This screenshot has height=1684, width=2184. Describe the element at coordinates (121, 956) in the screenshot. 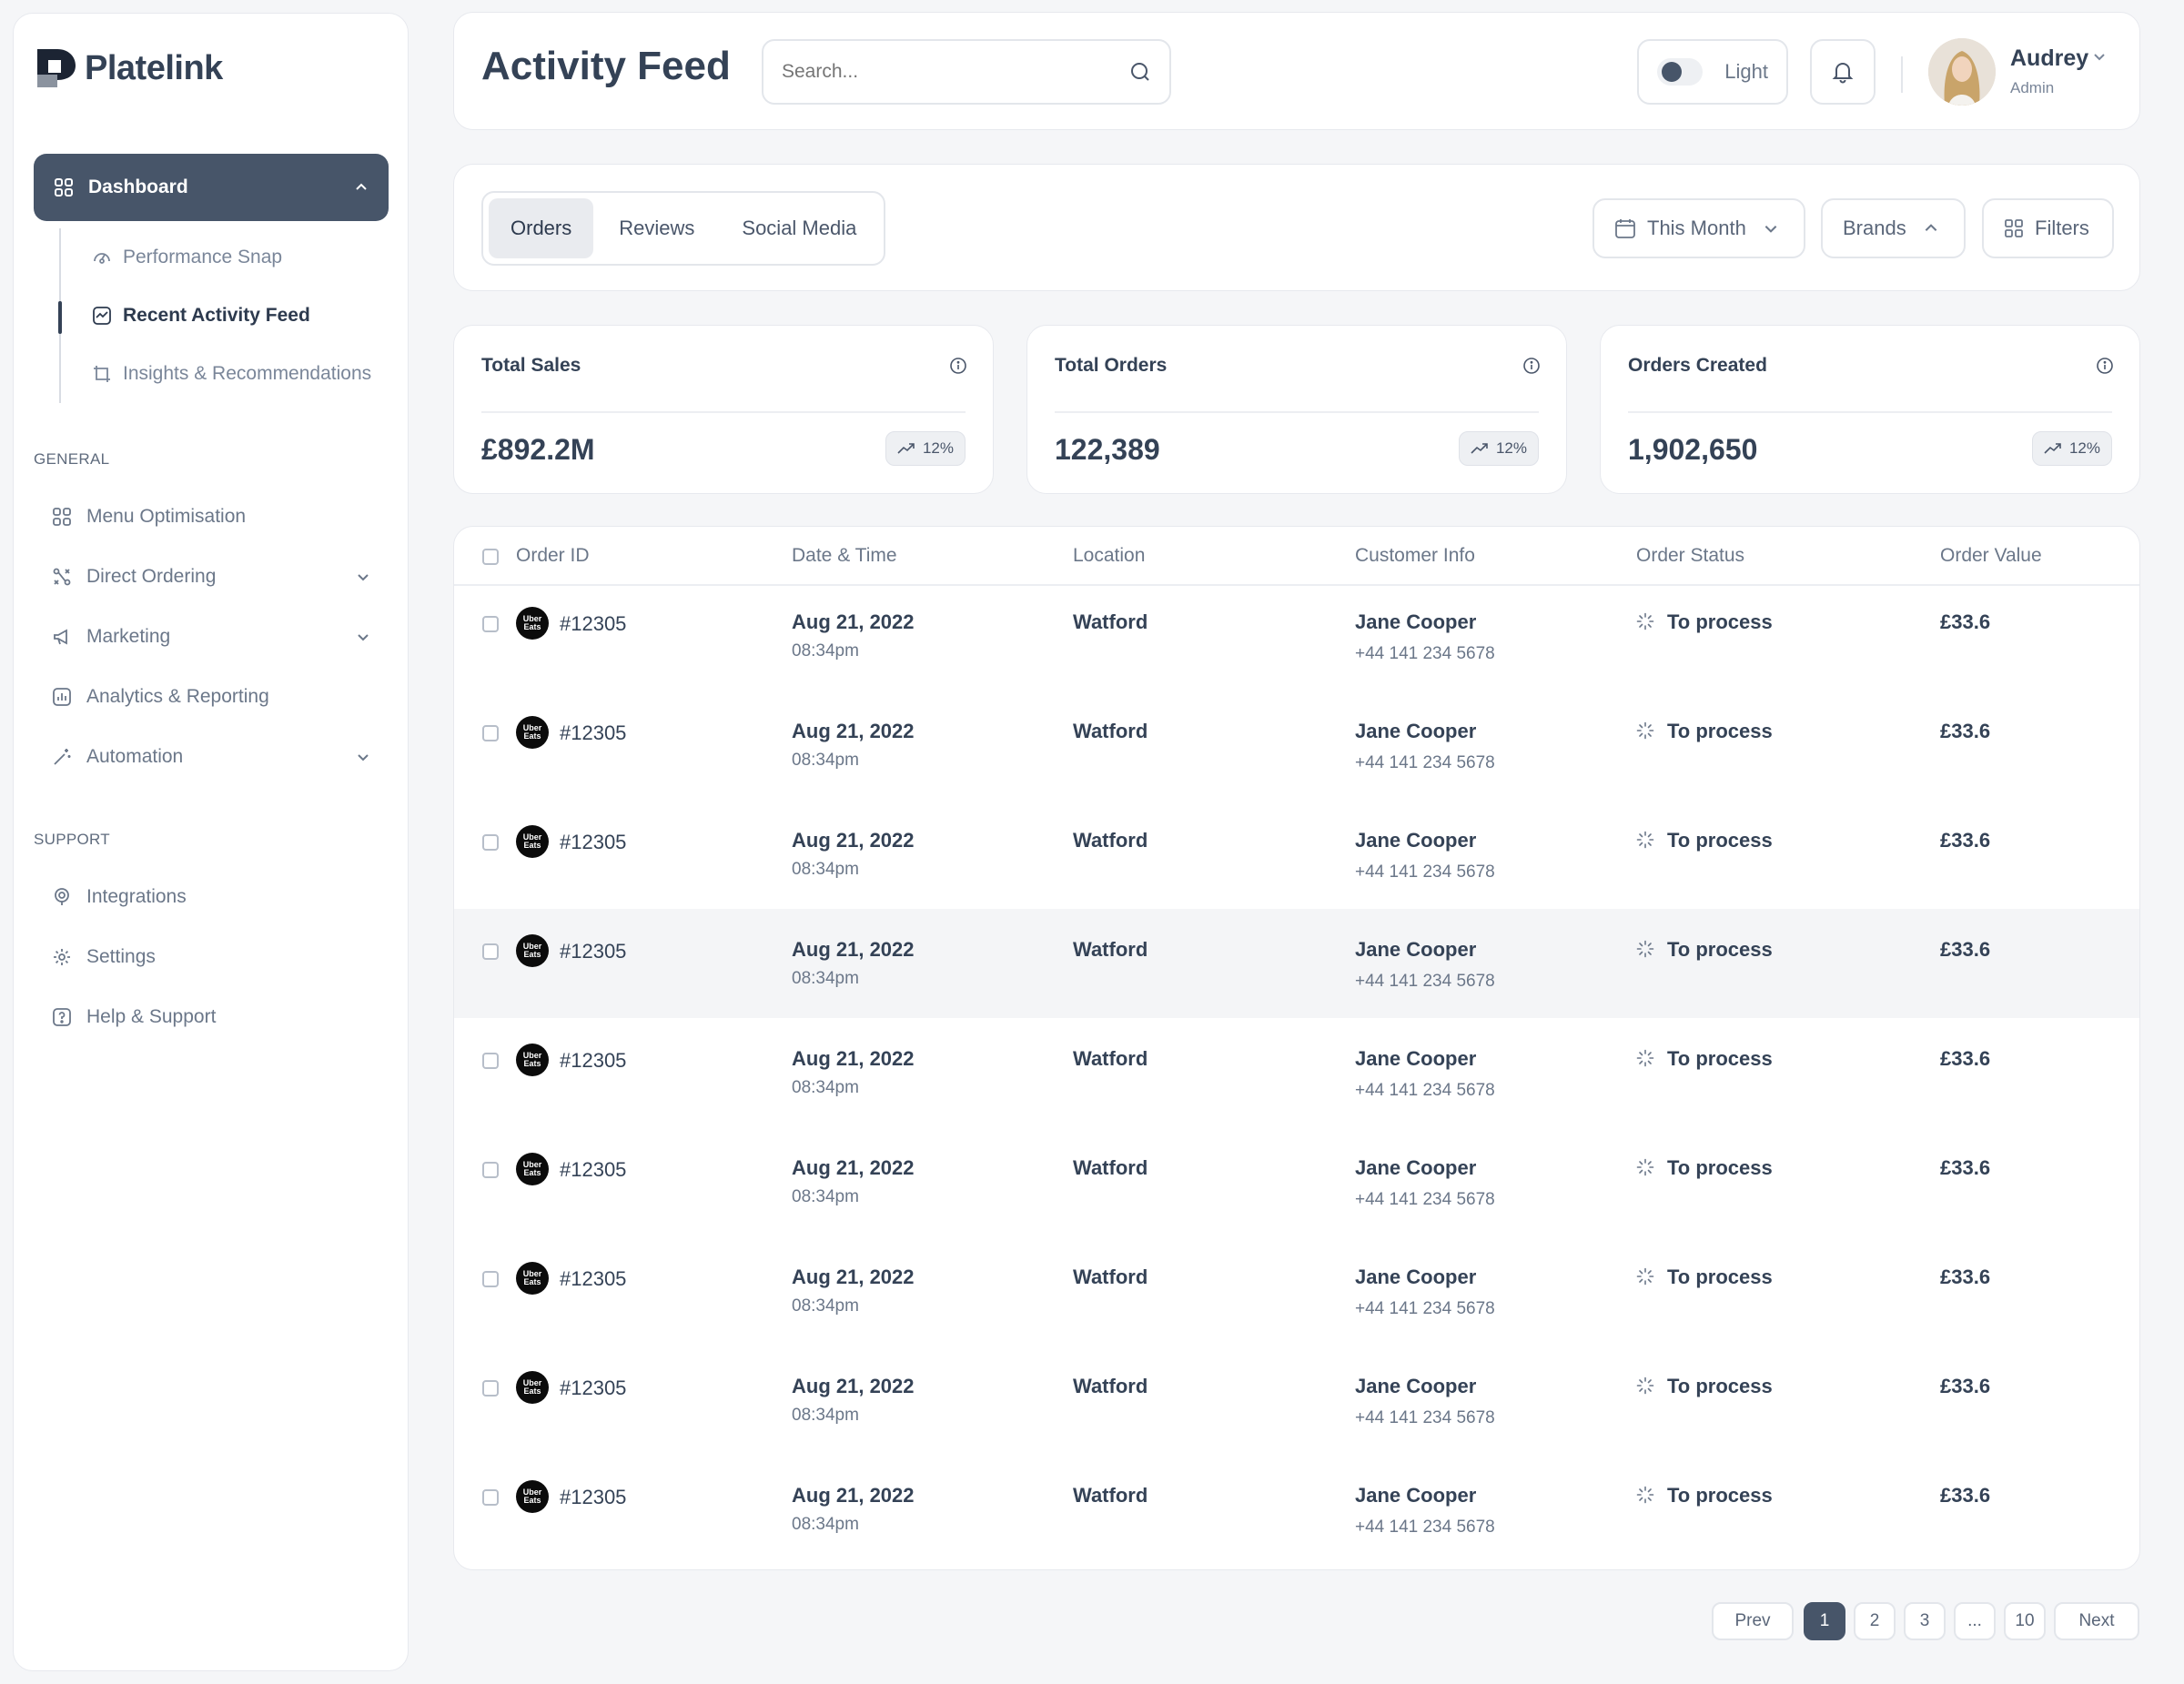

I see `nav-item-label: Settings` at that location.